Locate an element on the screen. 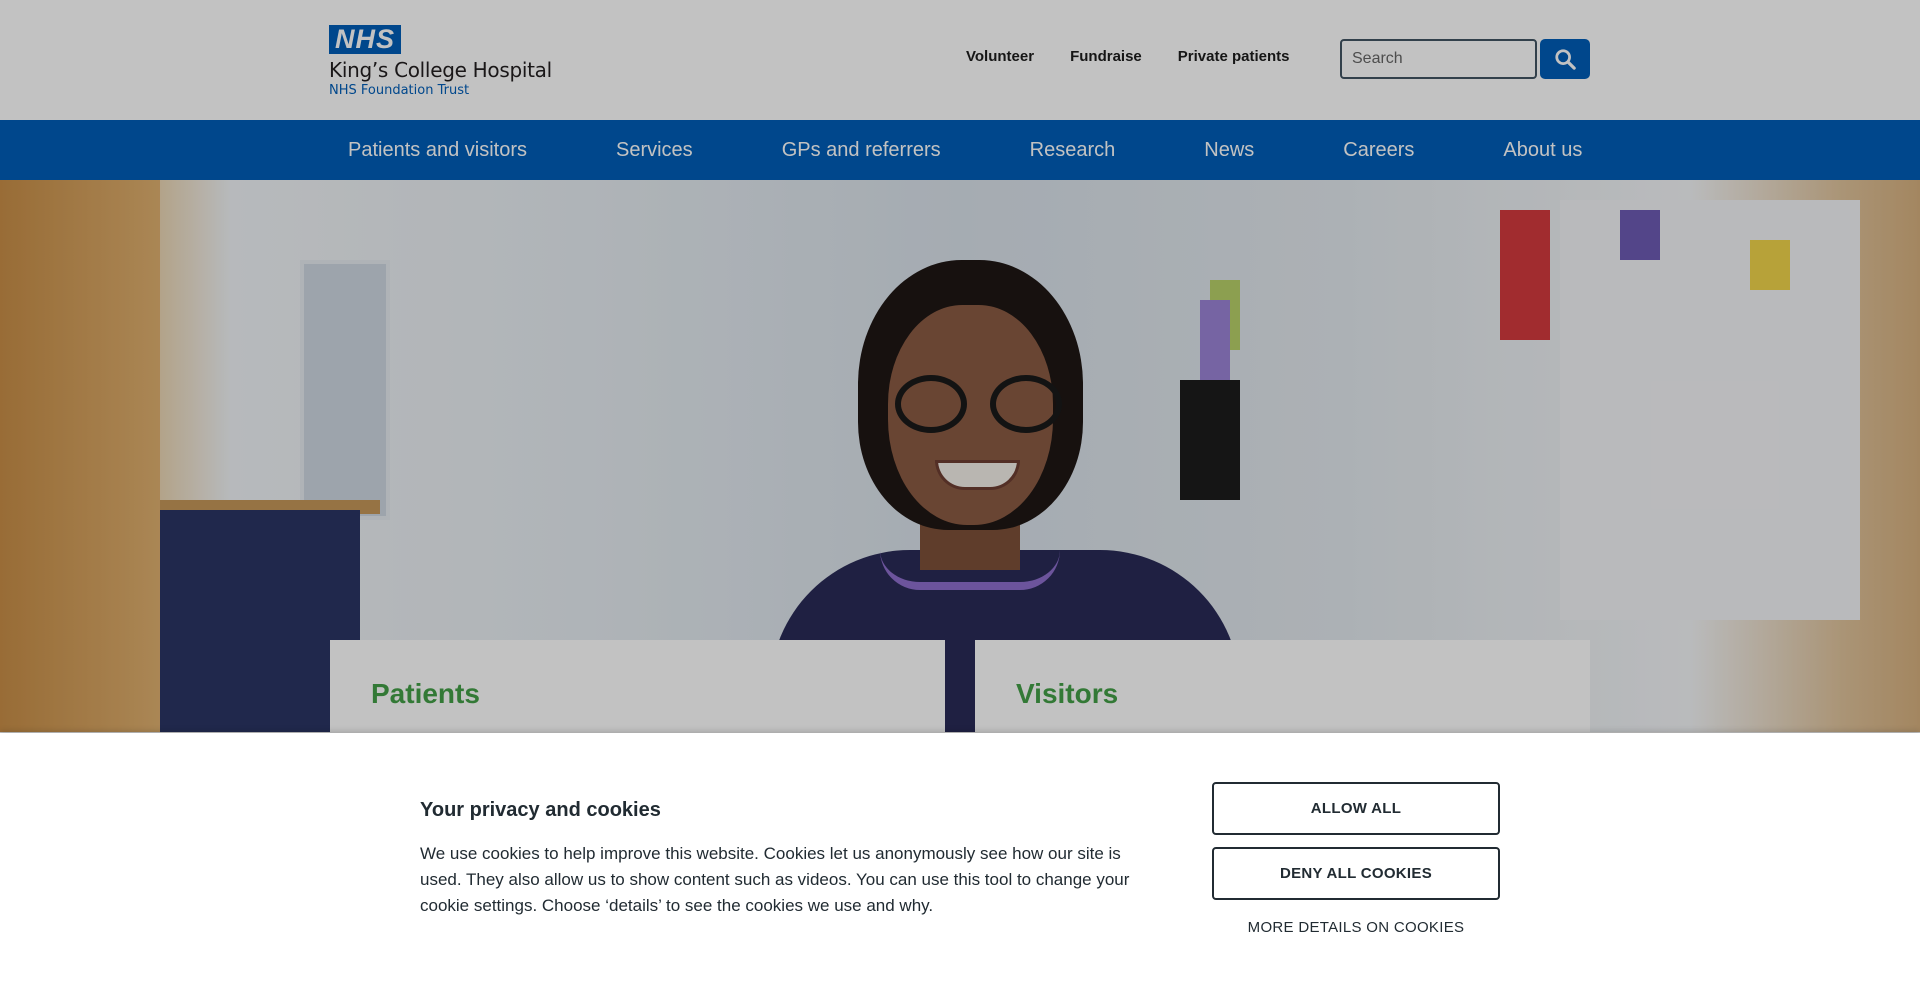 The height and width of the screenshot is (993, 1920). allow-all-cookies-button: ALLOW ALL is located at coordinates (1356, 808).